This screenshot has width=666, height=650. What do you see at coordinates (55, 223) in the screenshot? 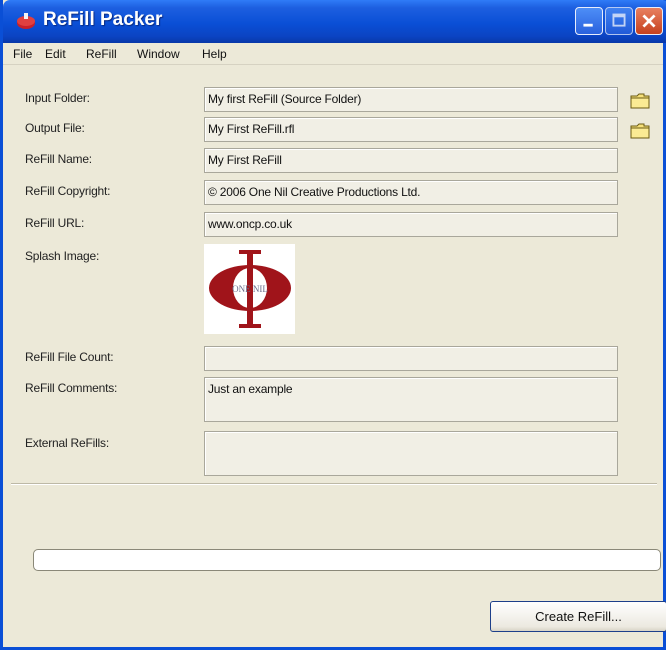
I see `refill-url-label: ReFill URL:` at bounding box center [55, 223].